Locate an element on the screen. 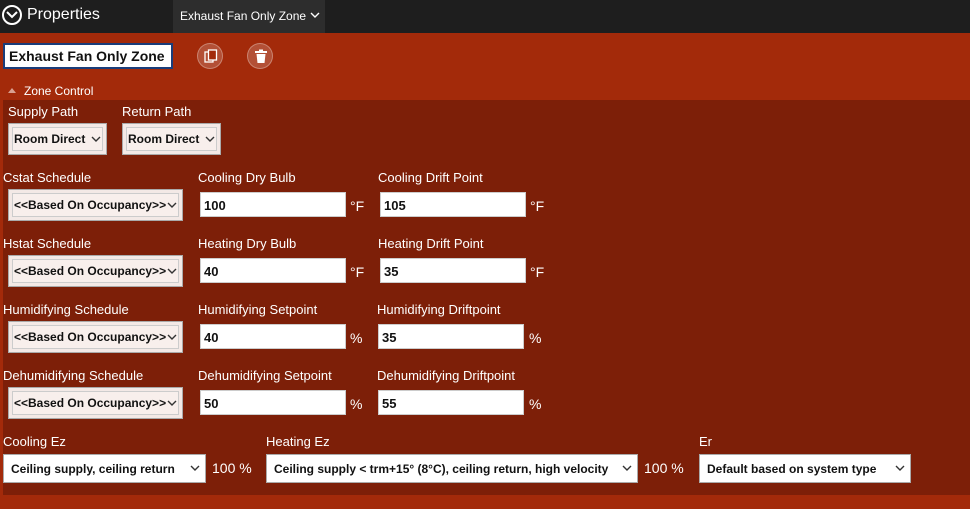  trash-icon is located at coordinates (261, 56).